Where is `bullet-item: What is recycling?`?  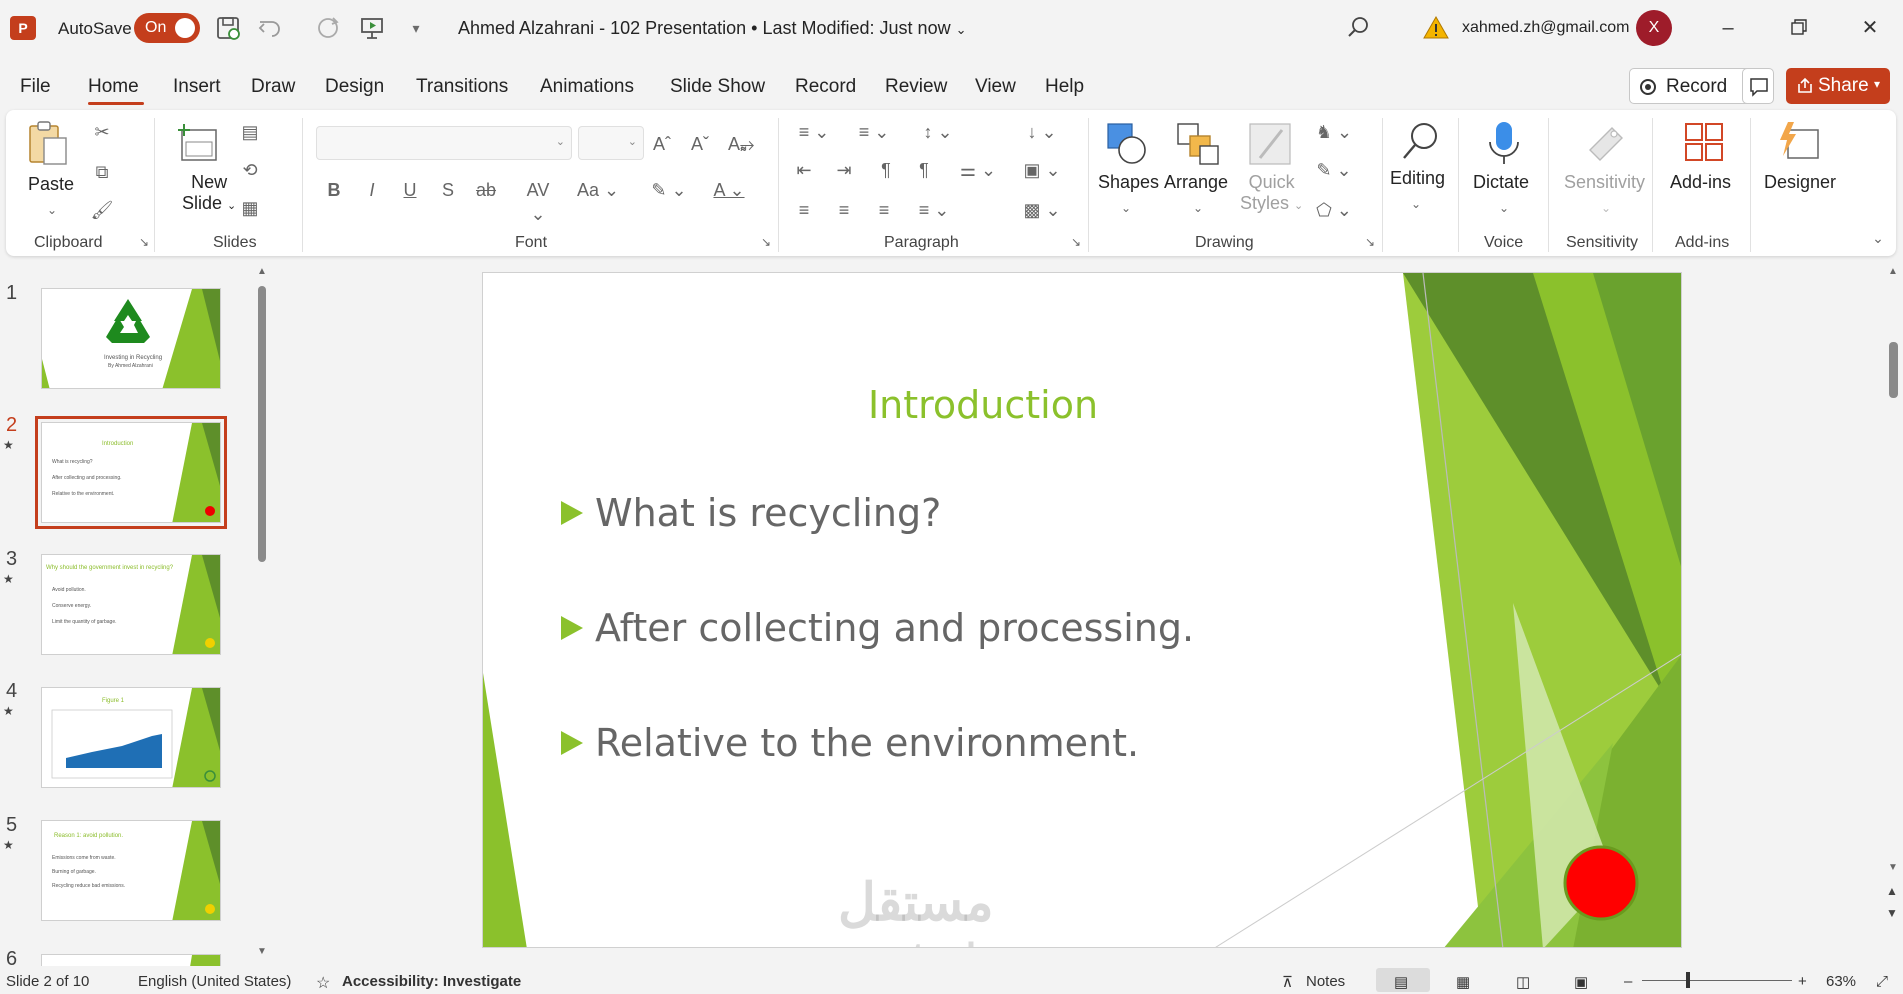
bullet-item: What is recycling? is located at coordinates (751, 513).